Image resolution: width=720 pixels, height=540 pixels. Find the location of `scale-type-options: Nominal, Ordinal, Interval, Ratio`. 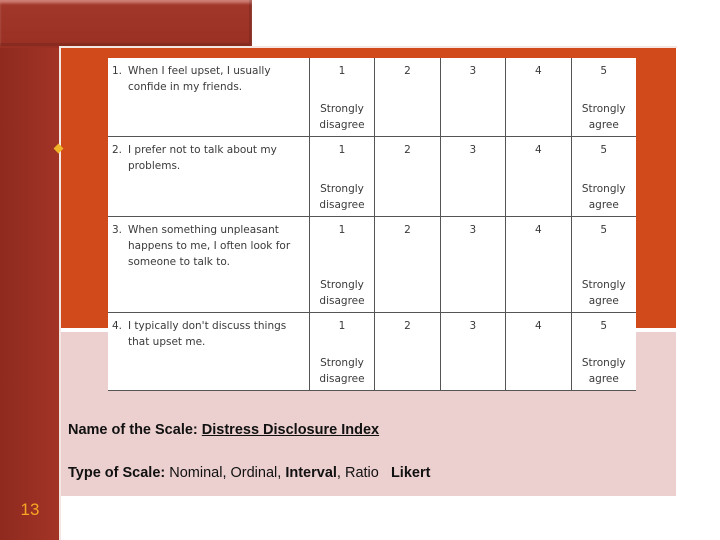

scale-type-options: Nominal, Ordinal, Interval, Ratio is located at coordinates (274, 473).